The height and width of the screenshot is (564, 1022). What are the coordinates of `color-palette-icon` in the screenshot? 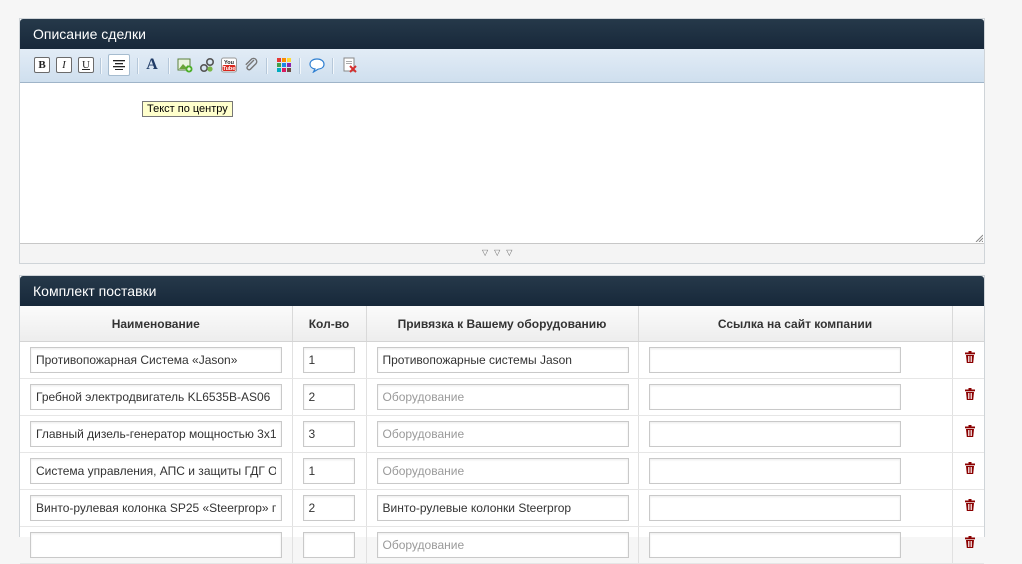 It's located at (284, 65).